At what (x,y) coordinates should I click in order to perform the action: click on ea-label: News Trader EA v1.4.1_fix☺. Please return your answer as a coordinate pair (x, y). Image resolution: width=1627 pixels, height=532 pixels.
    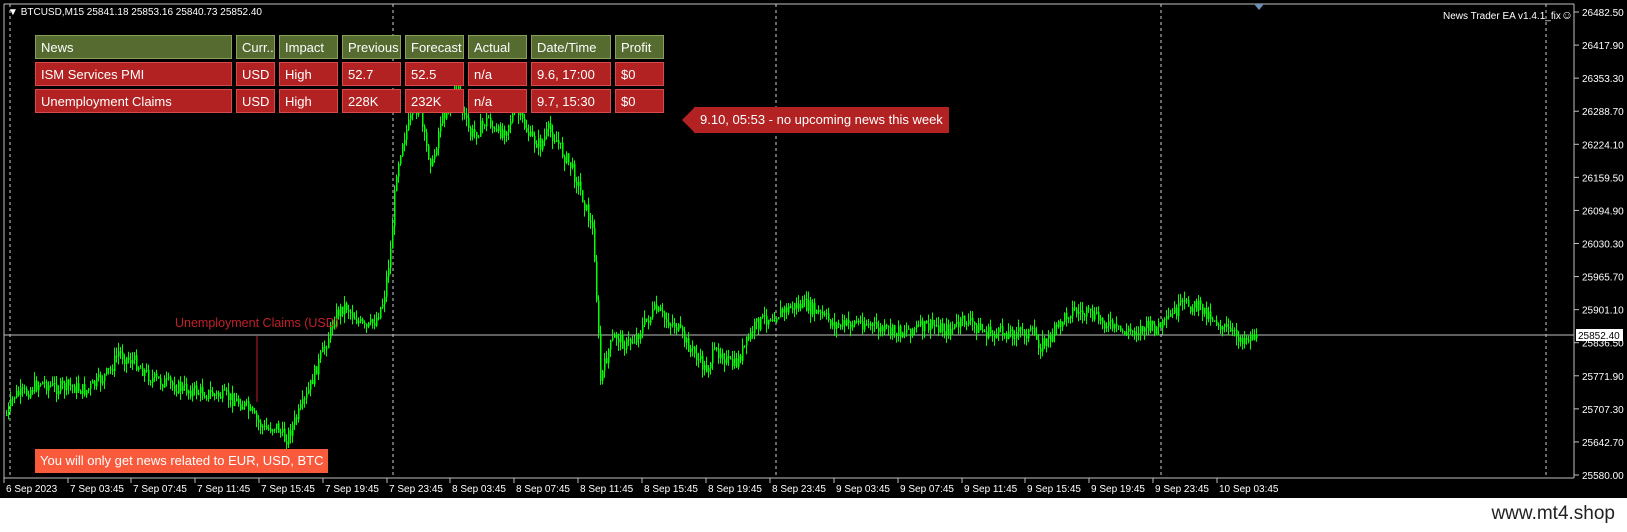
    Looking at the image, I should click on (1508, 15).